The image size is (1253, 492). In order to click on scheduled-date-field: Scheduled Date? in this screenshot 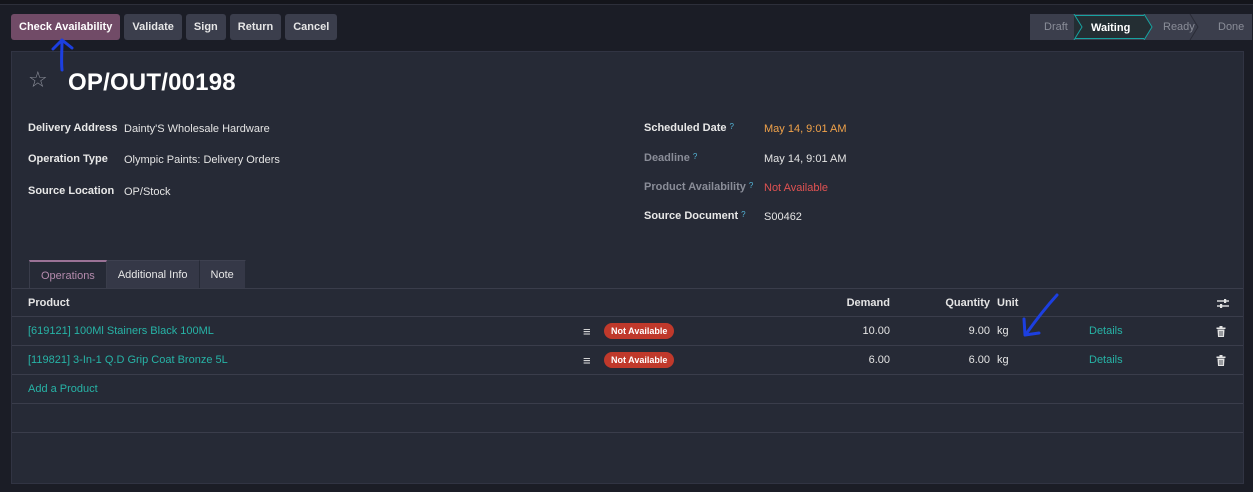, I will do `click(689, 128)`.